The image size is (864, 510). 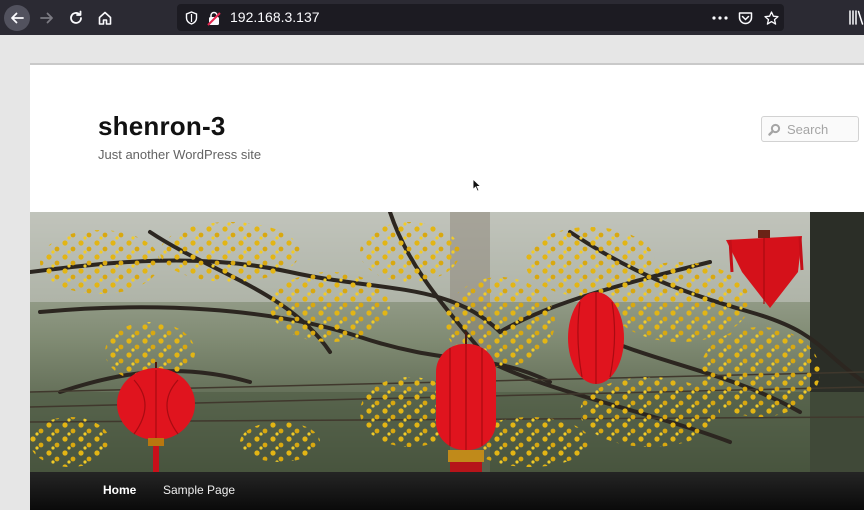 I want to click on nav-item-sample-page: Sample Page, so click(x=199, y=490).